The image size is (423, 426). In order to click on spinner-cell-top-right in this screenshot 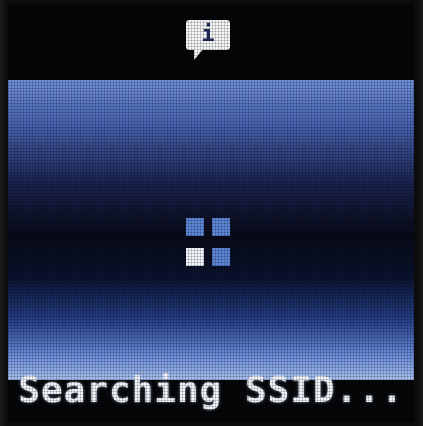, I will do `click(221, 227)`.